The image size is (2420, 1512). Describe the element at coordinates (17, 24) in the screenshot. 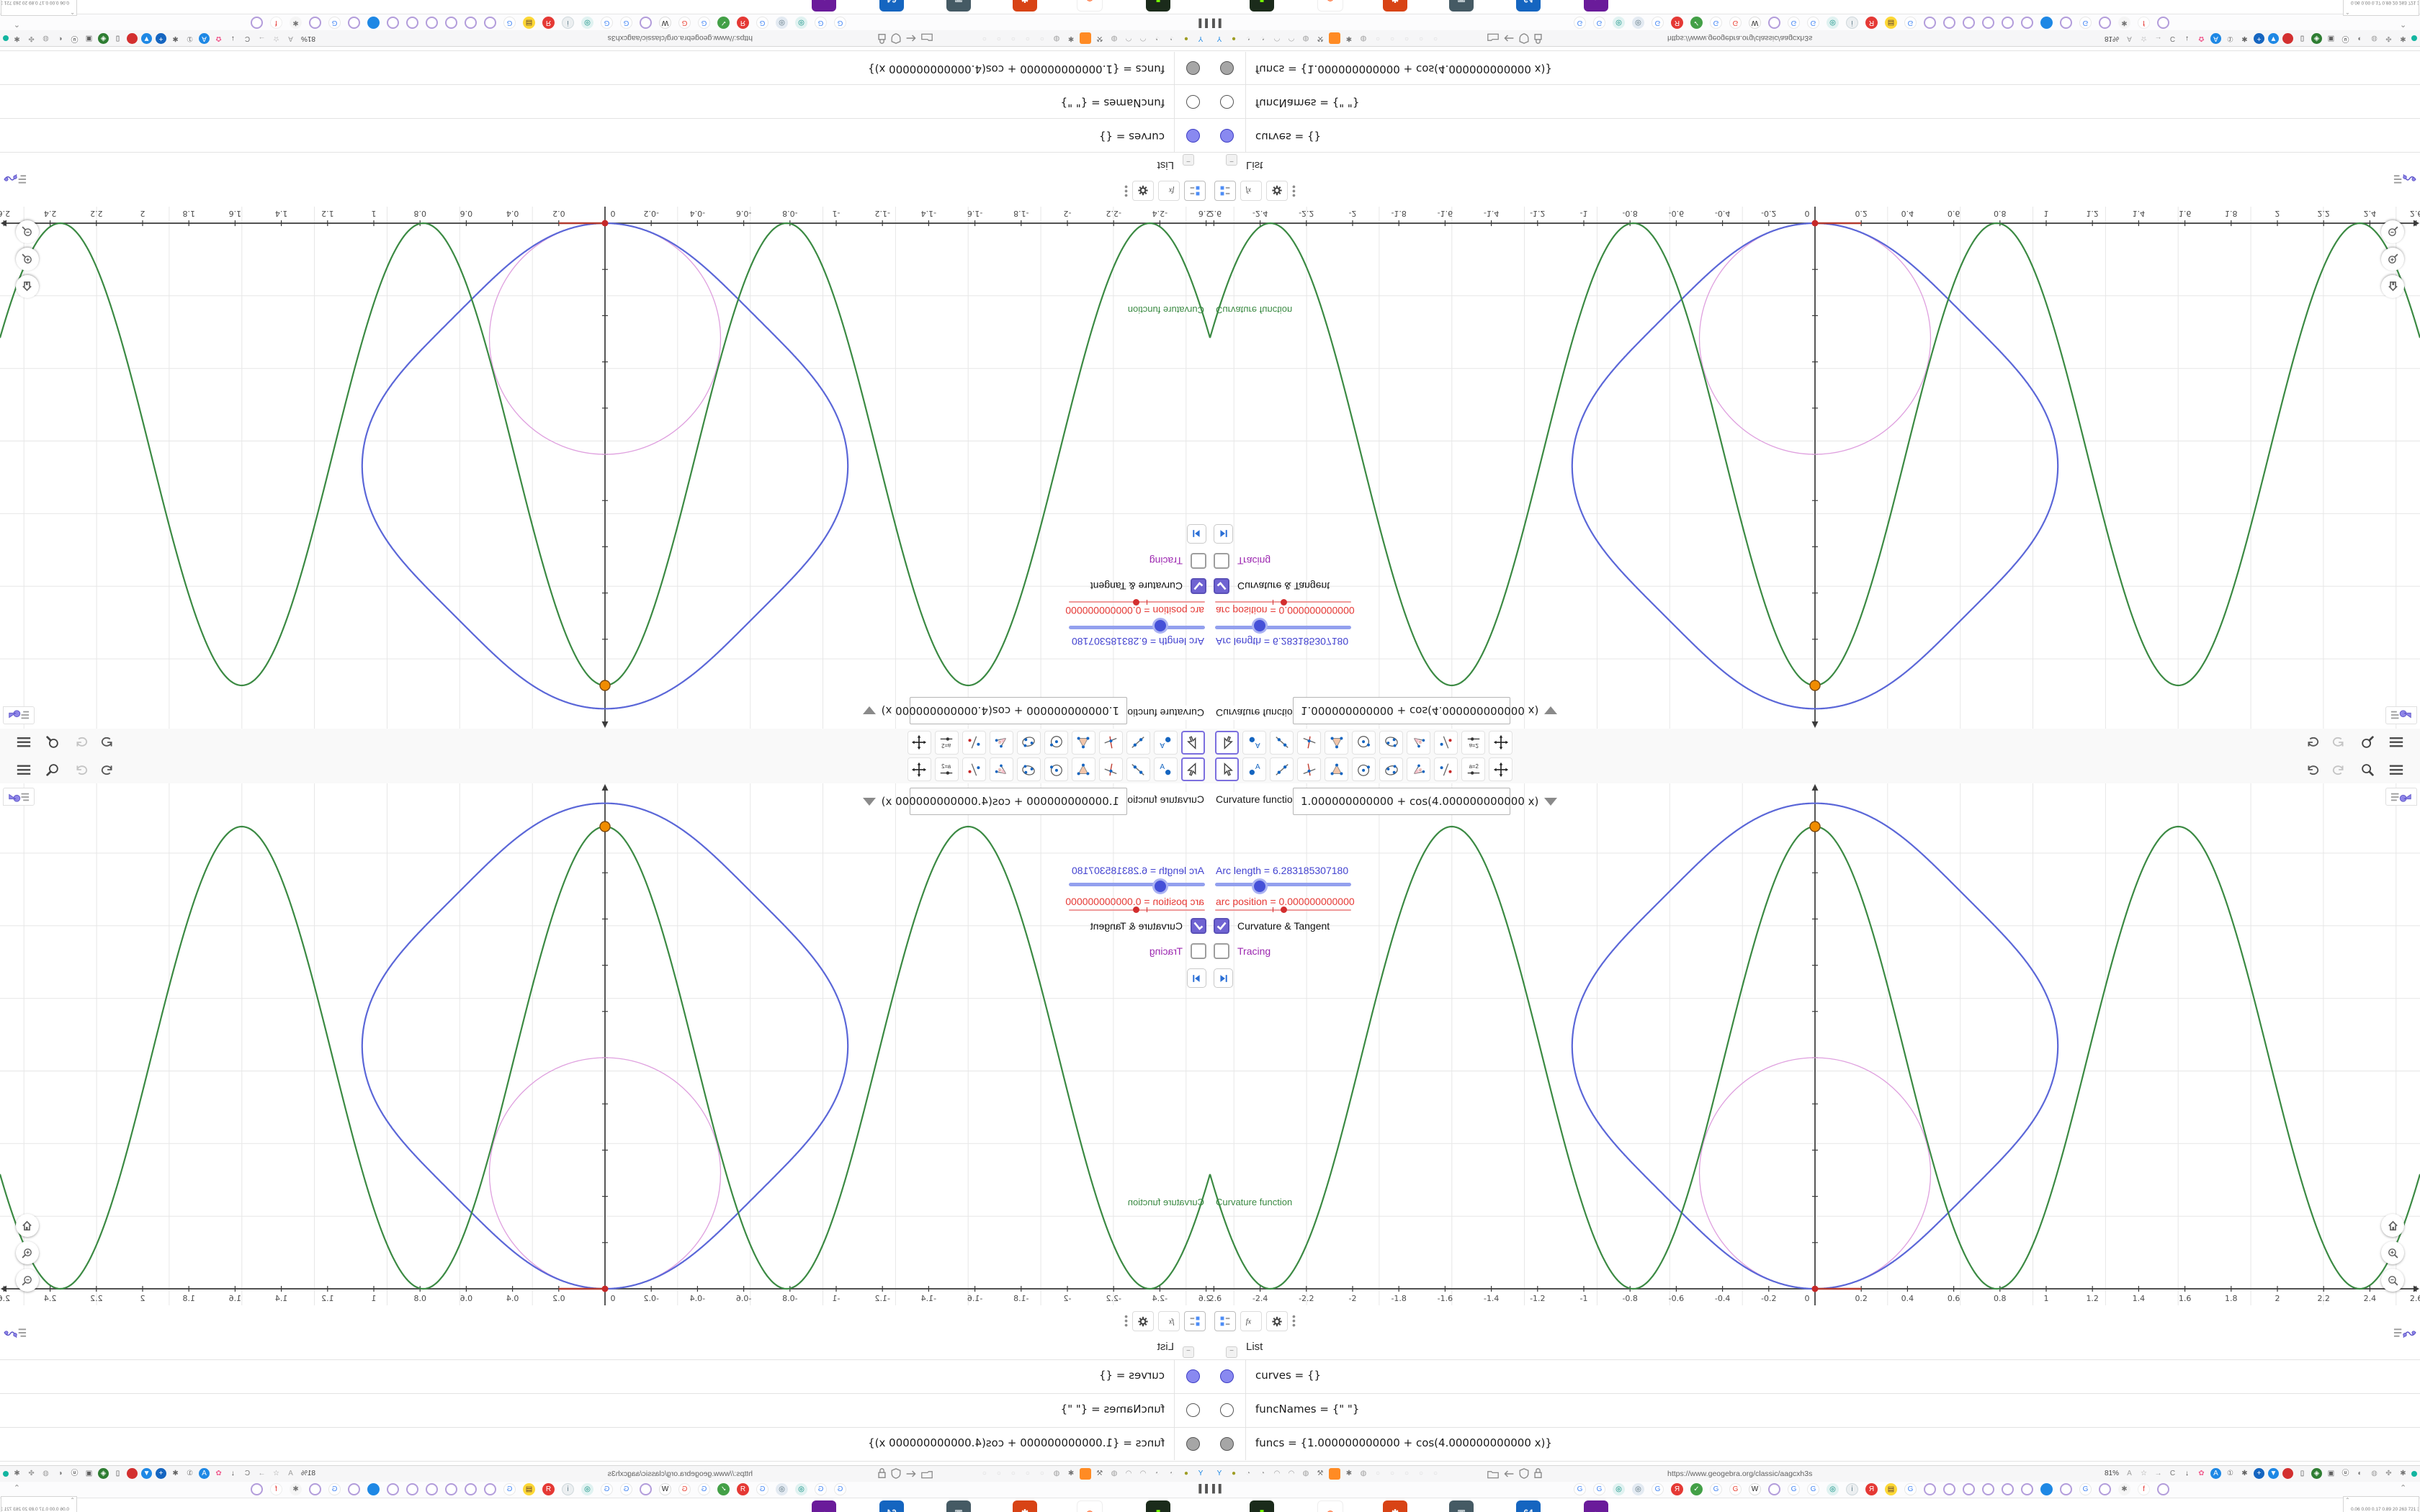

I see `collapse-caret-icon: ⌃` at that location.